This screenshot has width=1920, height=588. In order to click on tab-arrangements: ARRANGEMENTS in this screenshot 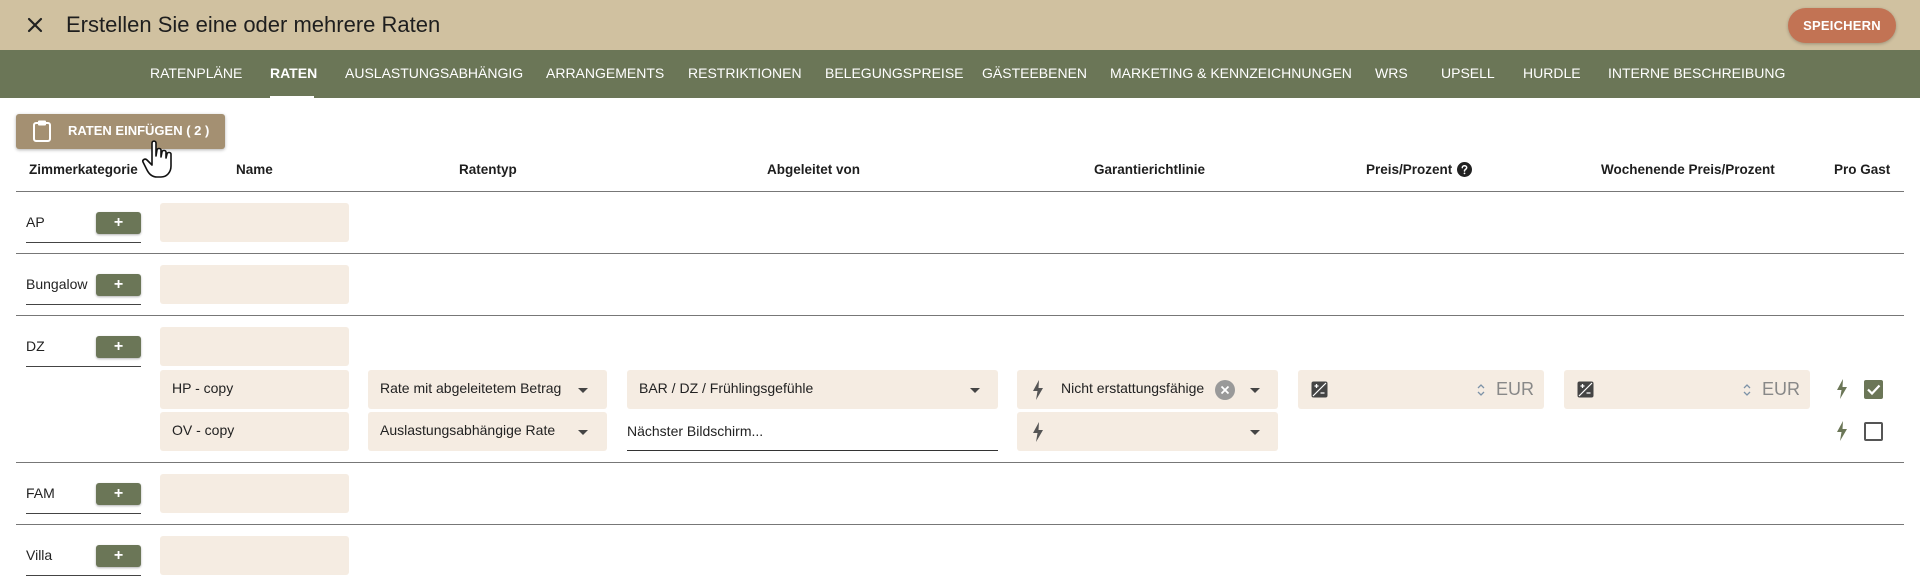, I will do `click(605, 74)`.